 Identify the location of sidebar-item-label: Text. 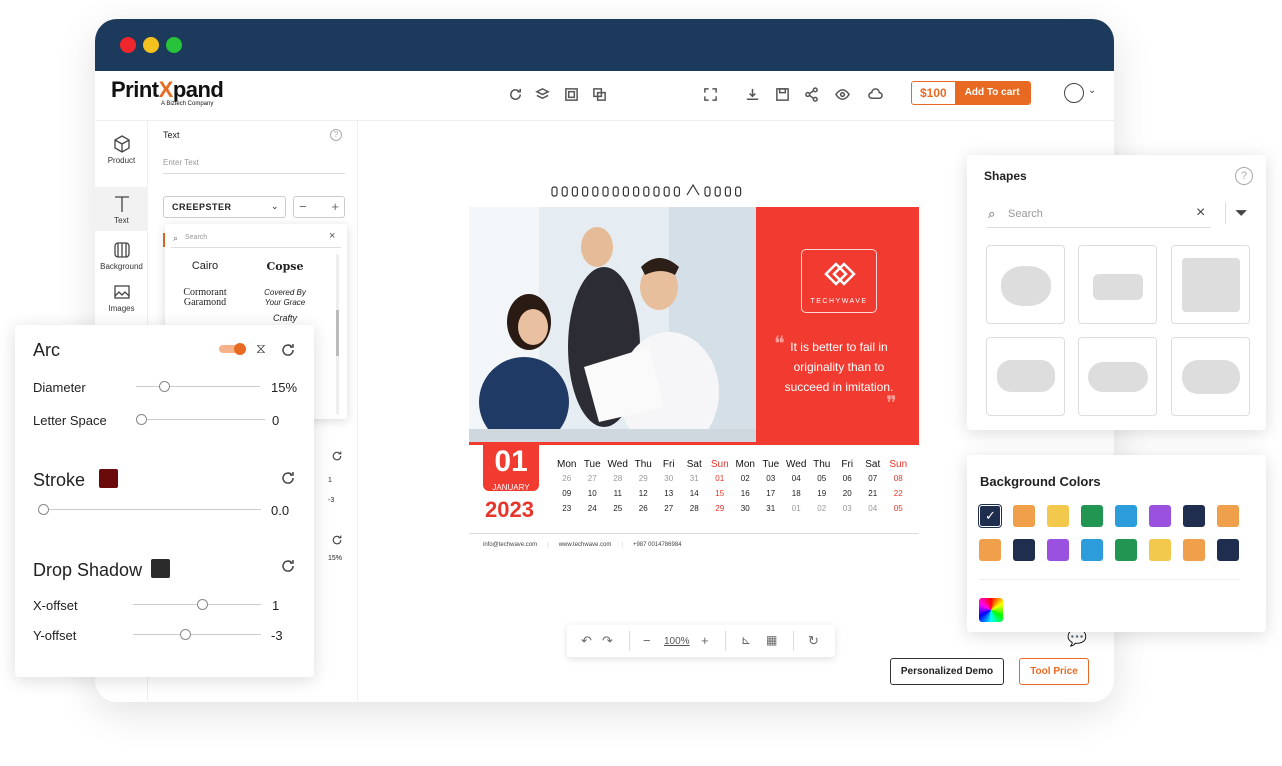
(121, 220).